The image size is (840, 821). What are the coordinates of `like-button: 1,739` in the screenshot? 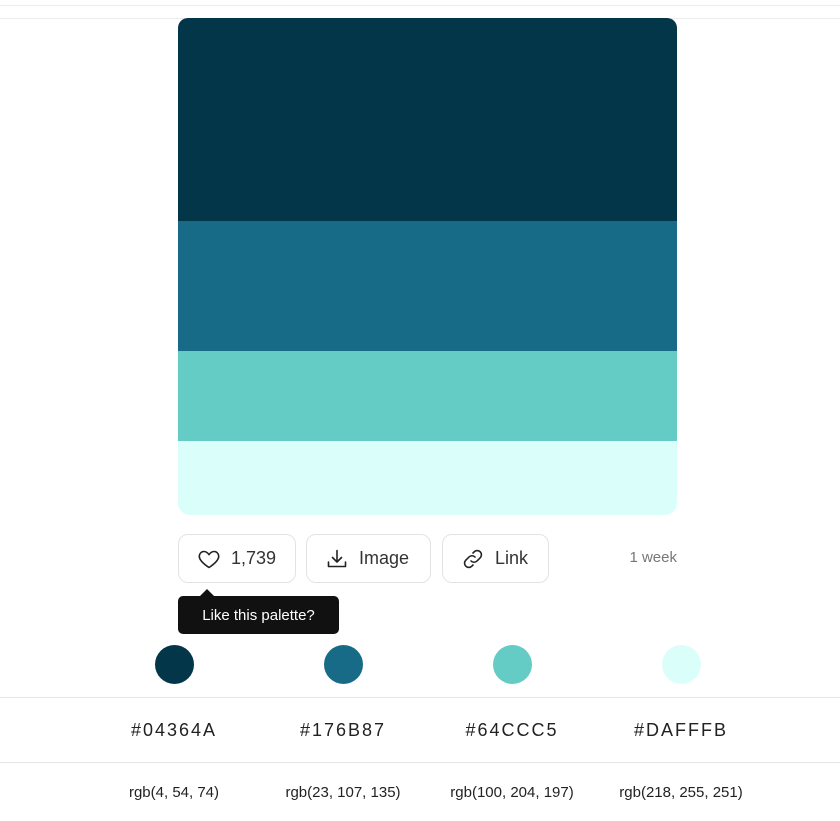 It's located at (237, 558).